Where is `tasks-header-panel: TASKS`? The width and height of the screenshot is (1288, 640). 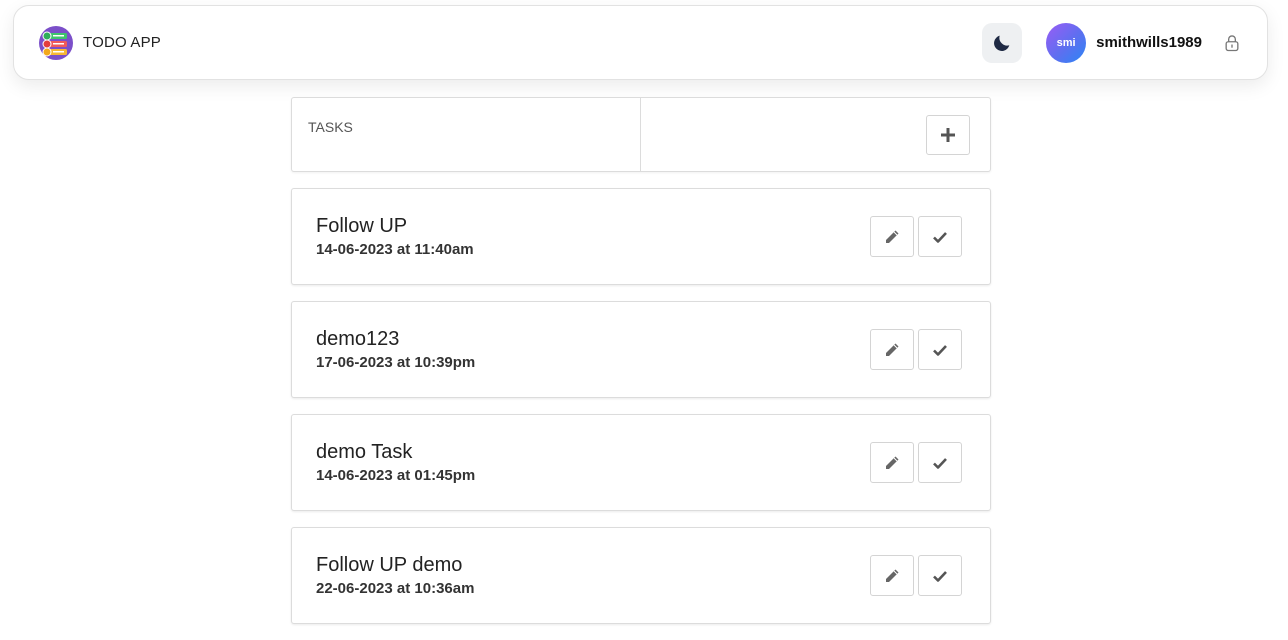 tasks-header-panel: TASKS is located at coordinates (641, 134).